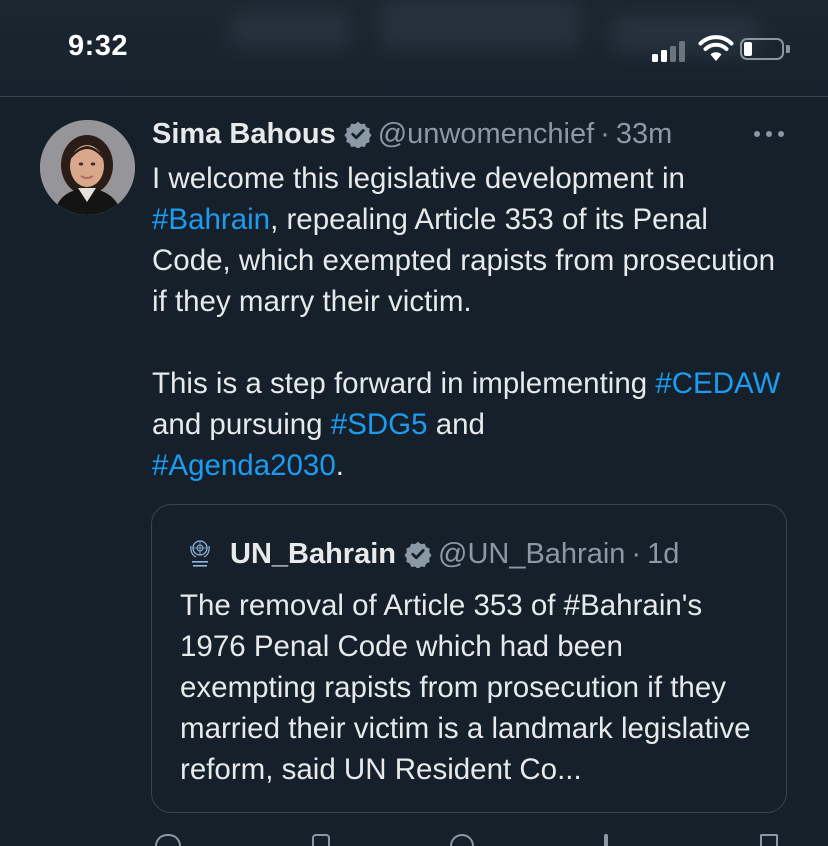  I want to click on tweet-timestamp: 33m, so click(644, 134).